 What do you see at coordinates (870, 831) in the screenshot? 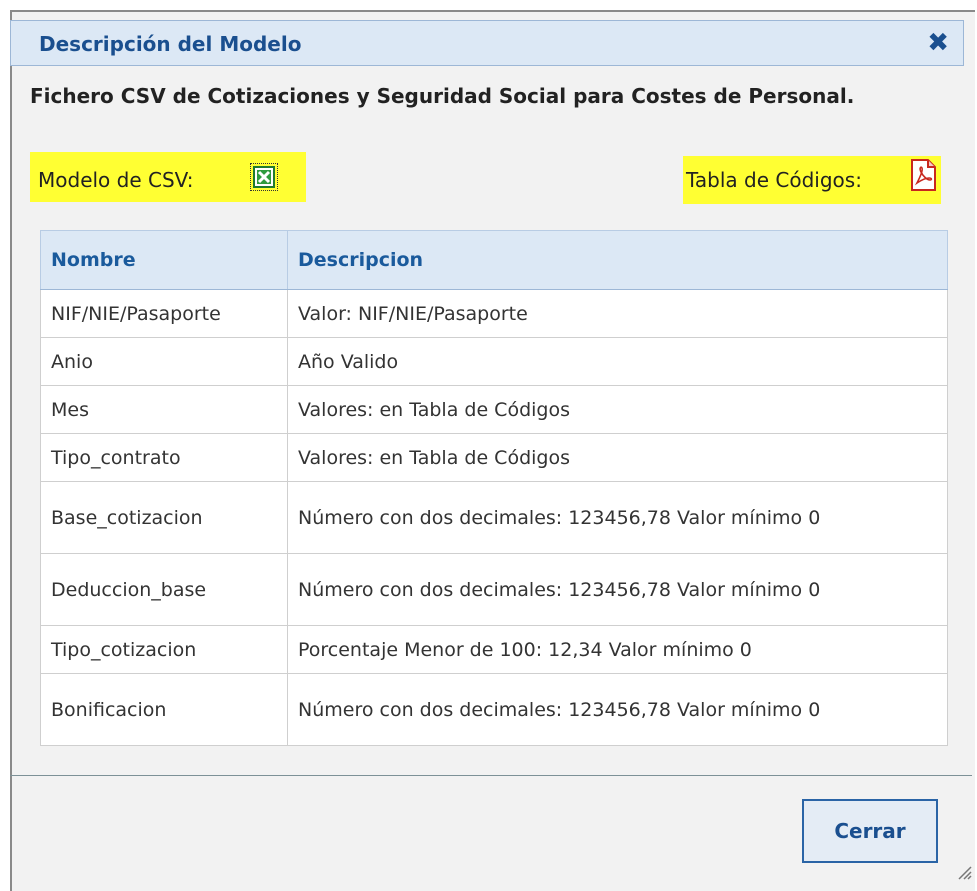
I see `close-button: Cerrar` at bounding box center [870, 831].